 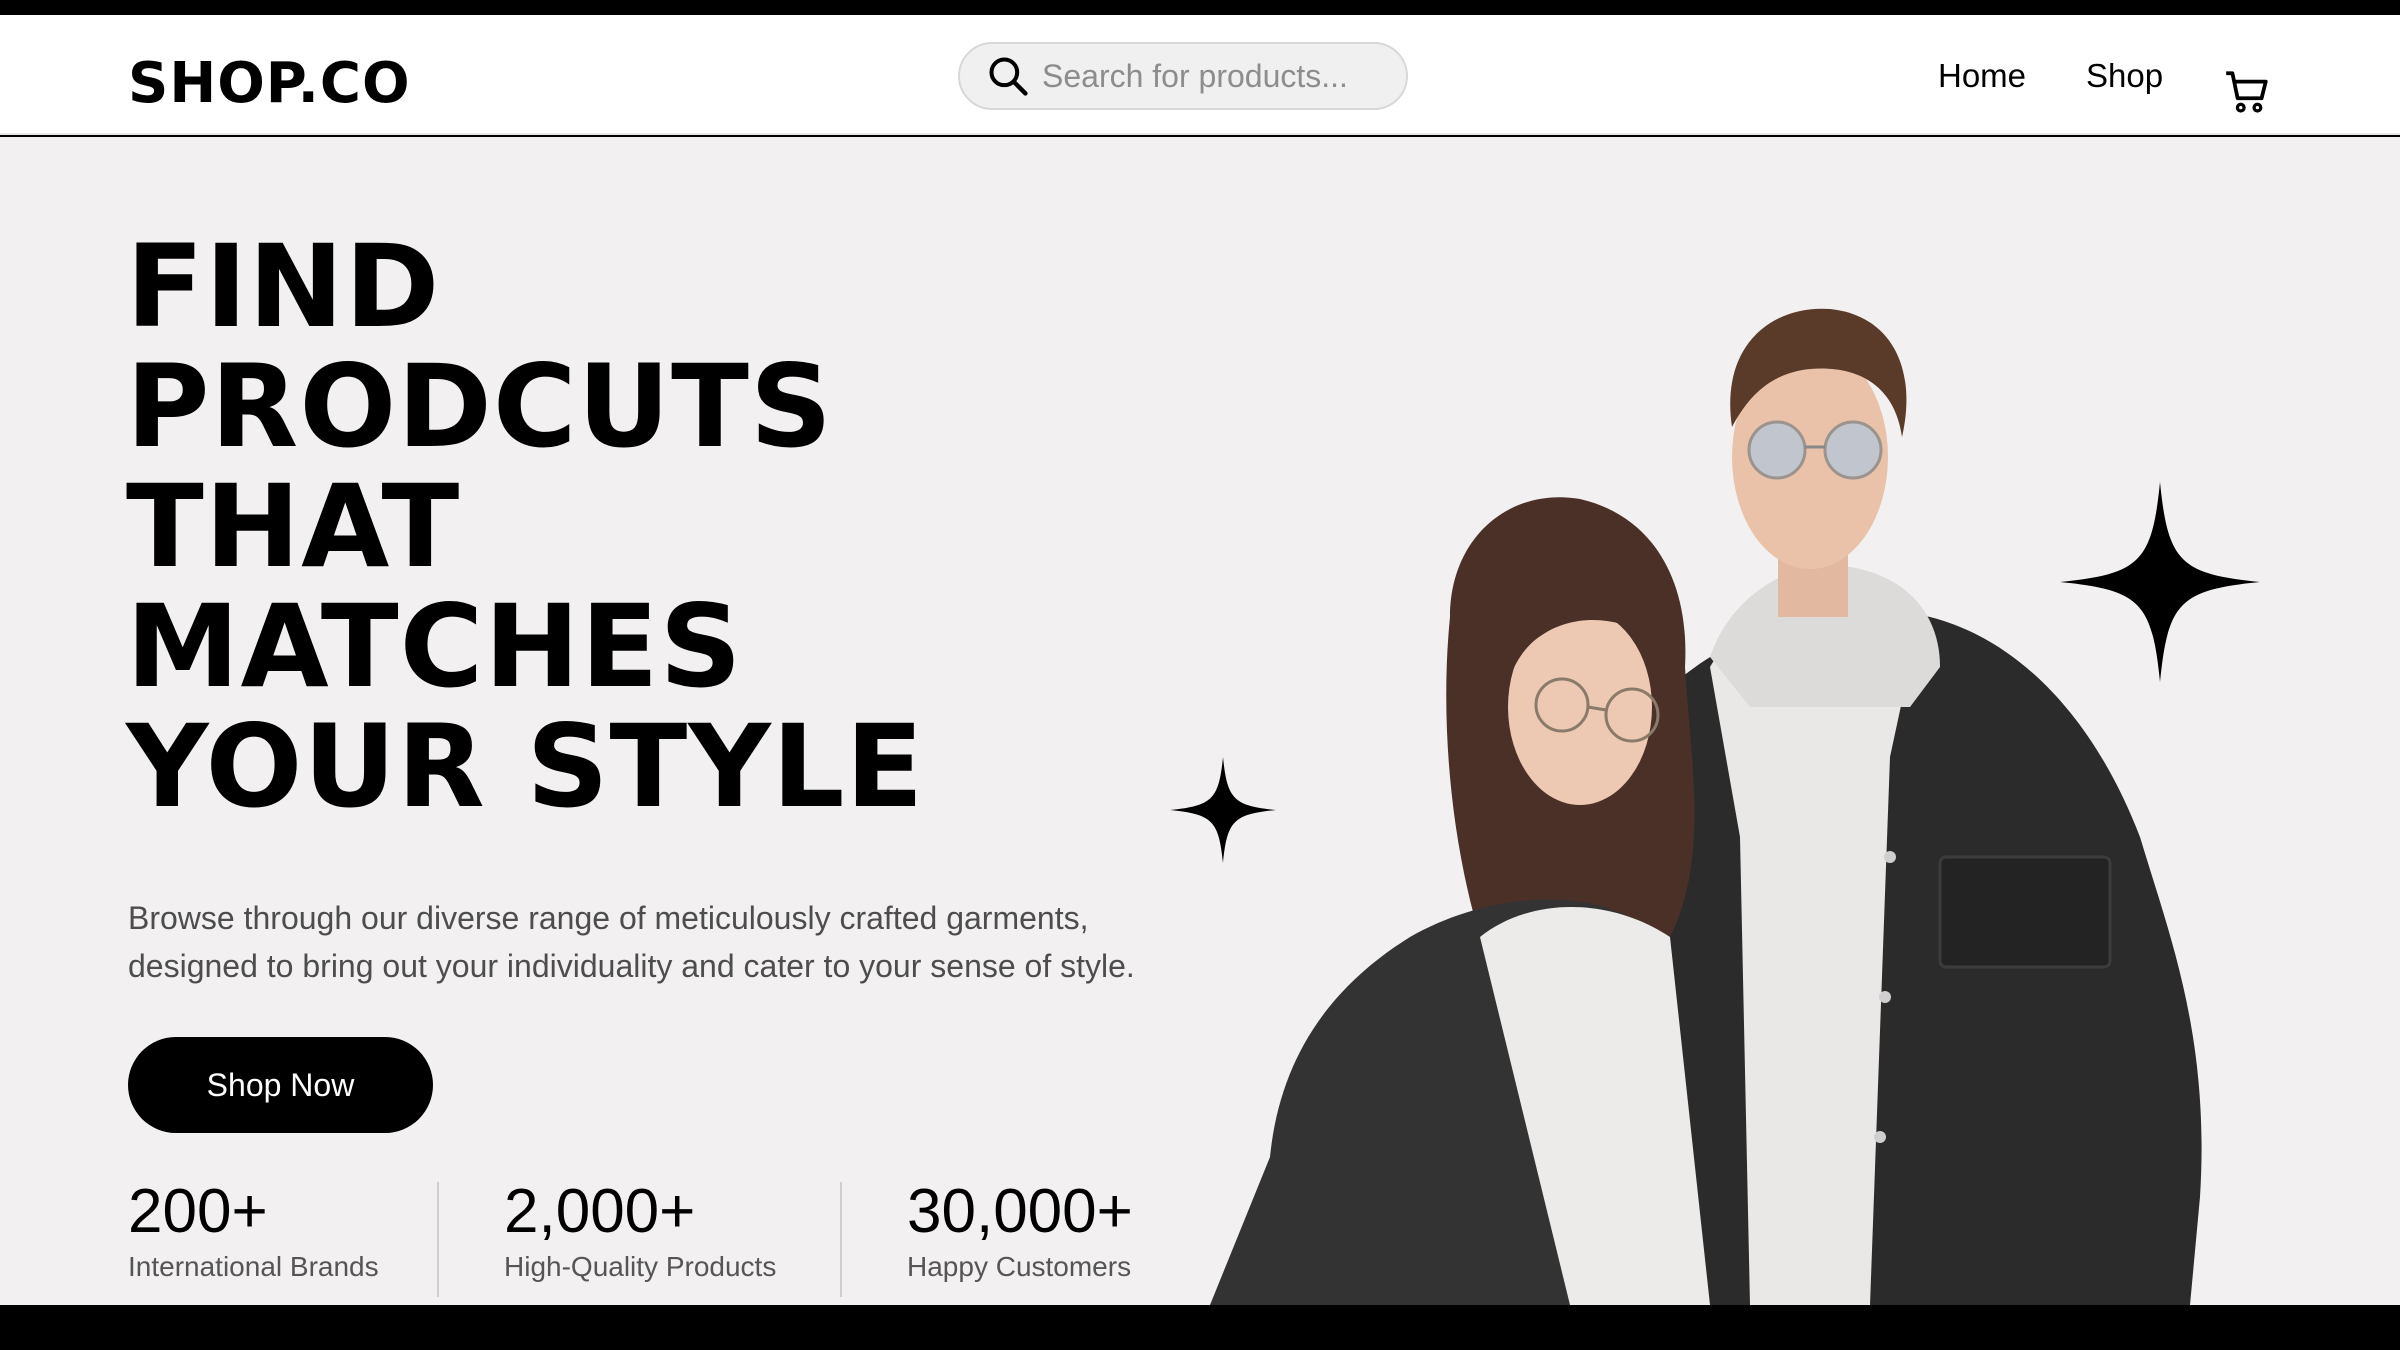 What do you see at coordinates (1020, 1211) in the screenshot?
I see `stat-value: 30,000+` at bounding box center [1020, 1211].